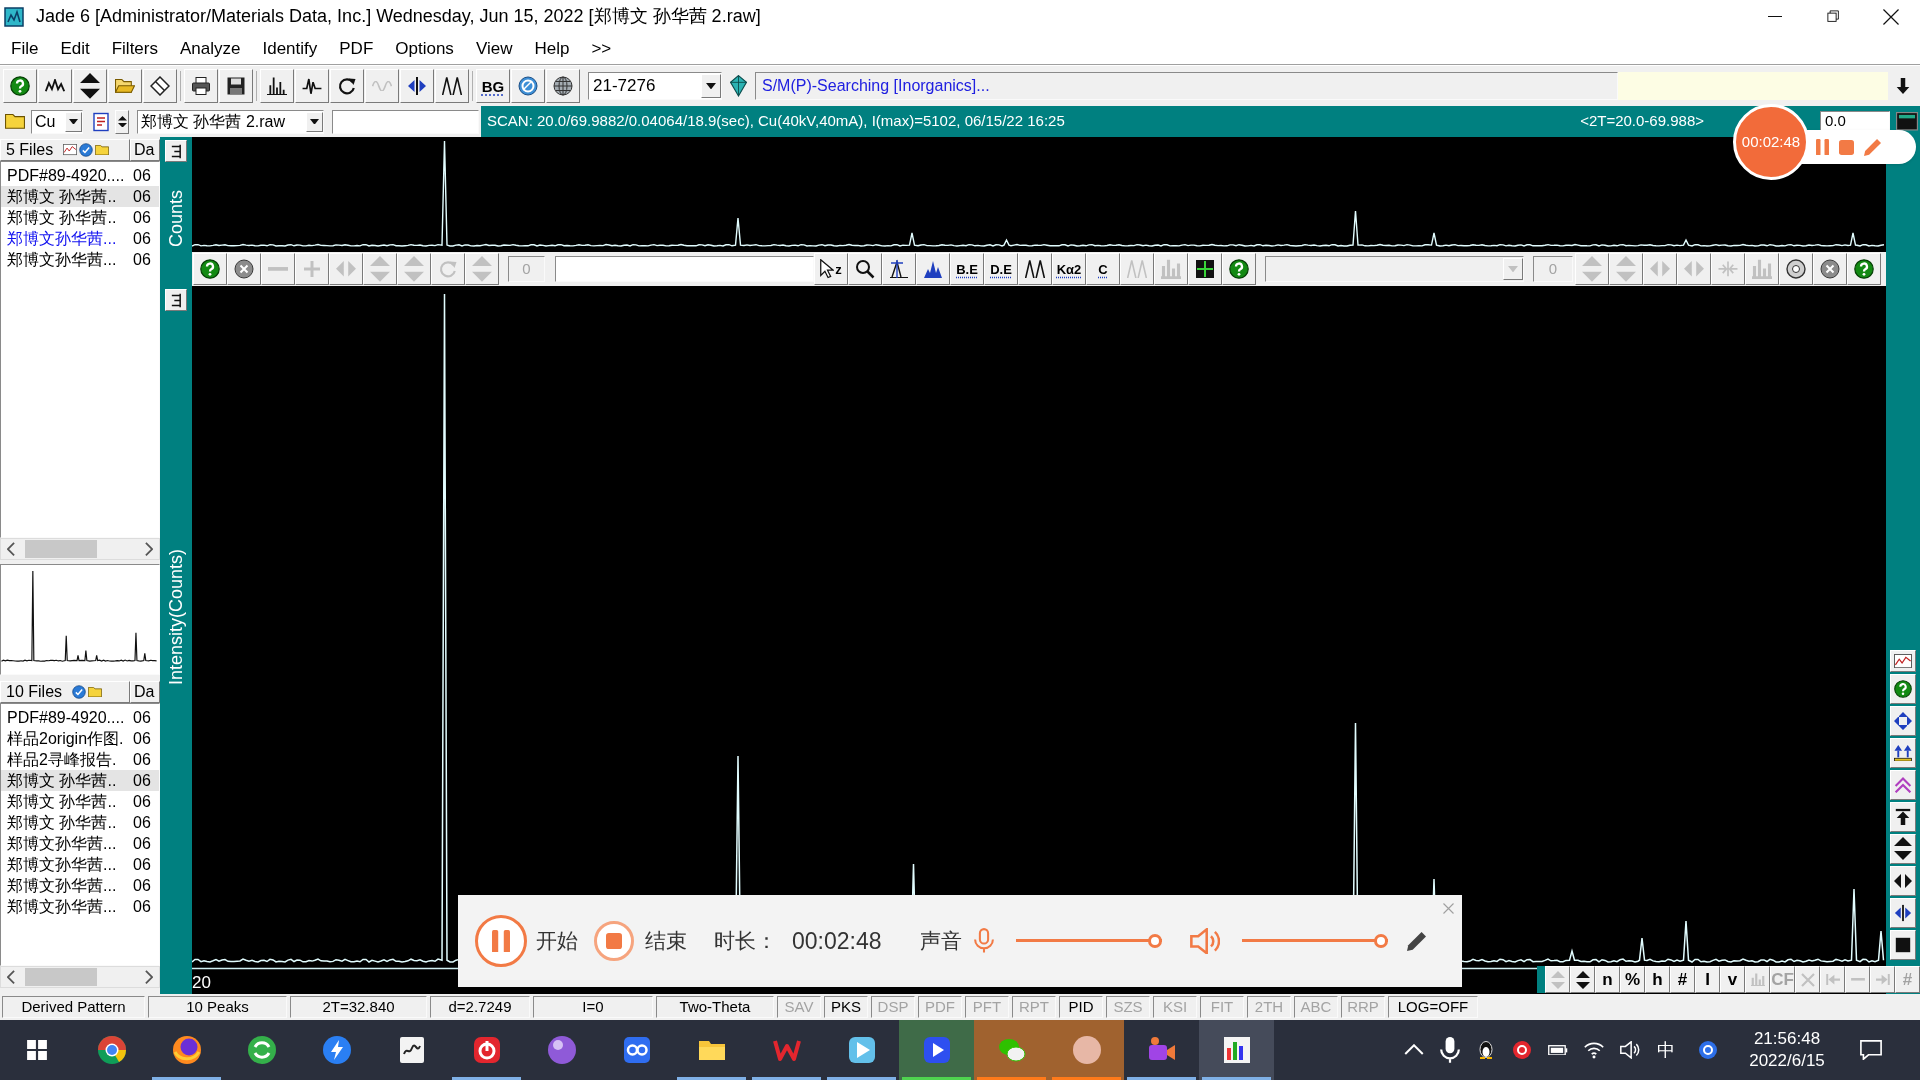  Describe the element at coordinates (1088, 941) in the screenshot. I see `microphone-volume-slider` at that location.